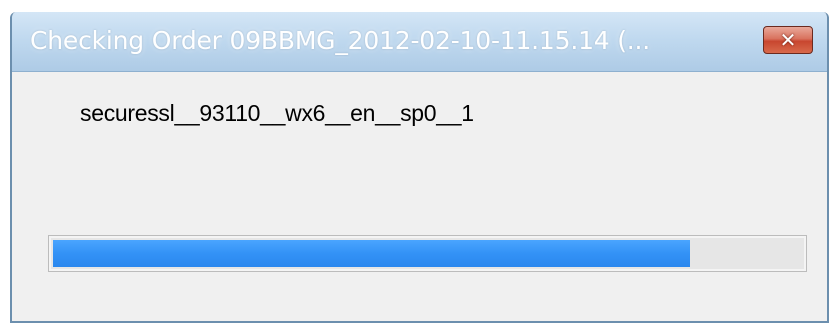  I want to click on current-file-label: securessl__93110__wx6__en__sp0__1, so click(277, 113).